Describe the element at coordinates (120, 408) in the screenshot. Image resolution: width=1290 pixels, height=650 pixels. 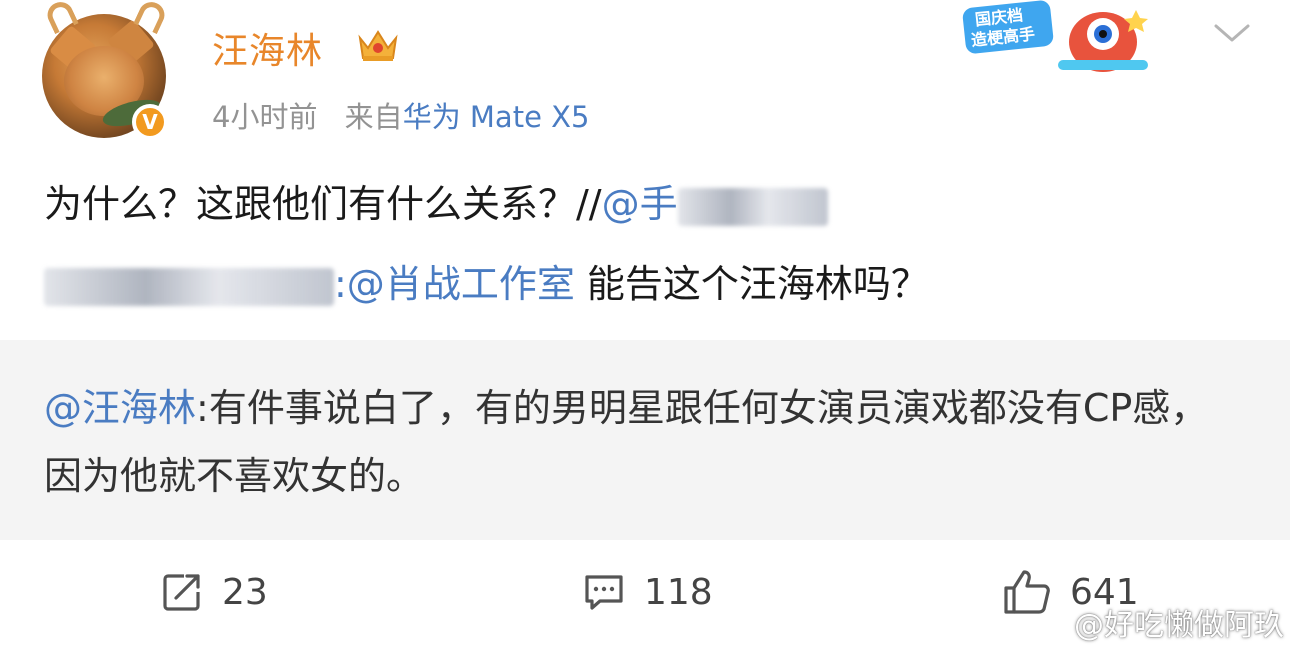
I see `retweet-mention: @汪海林` at that location.